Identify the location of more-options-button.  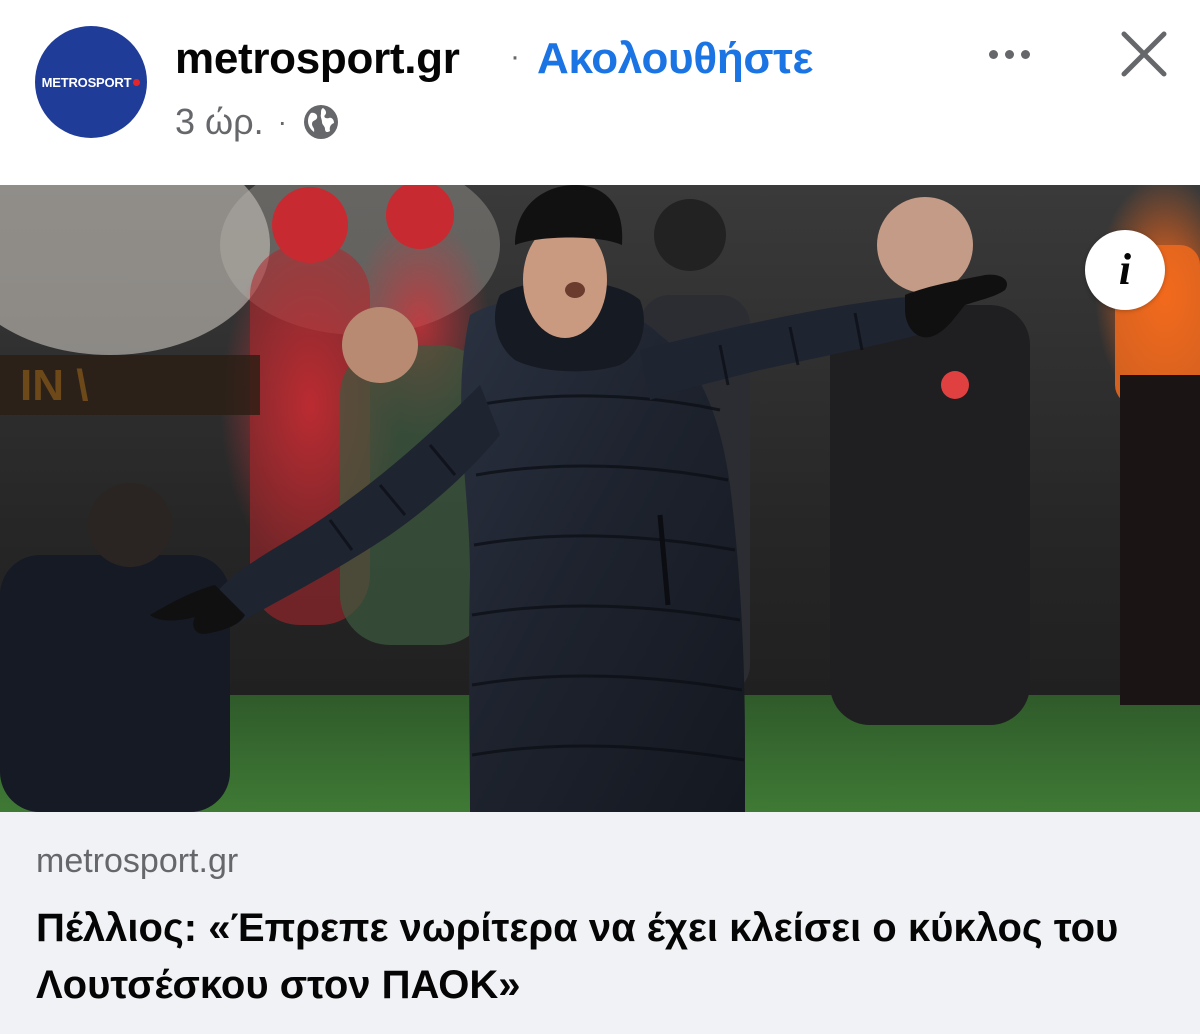
(1009, 54).